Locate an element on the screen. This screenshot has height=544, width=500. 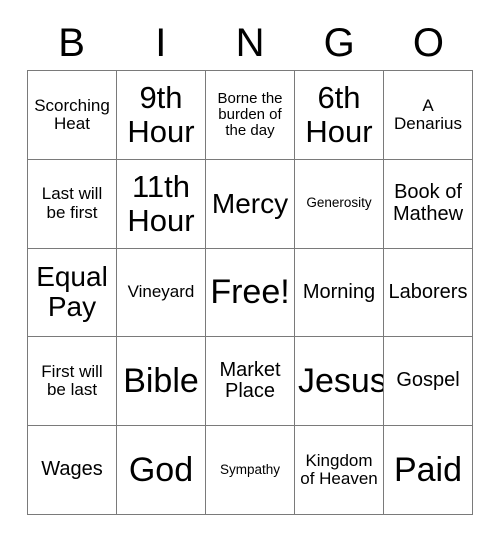
bingo-cell-label: First will be last is located at coordinates (72, 380).